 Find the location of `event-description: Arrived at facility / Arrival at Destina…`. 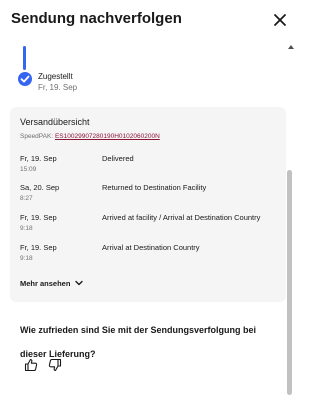

event-description: Arrived at facility / Arrival at Destina… is located at coordinates (181, 217).